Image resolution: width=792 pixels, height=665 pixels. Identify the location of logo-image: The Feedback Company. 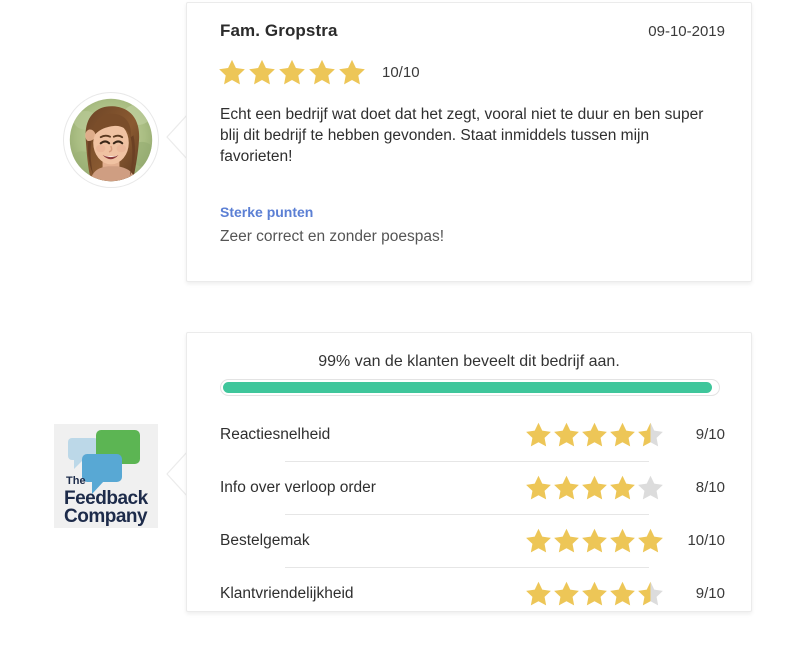
(106, 476).